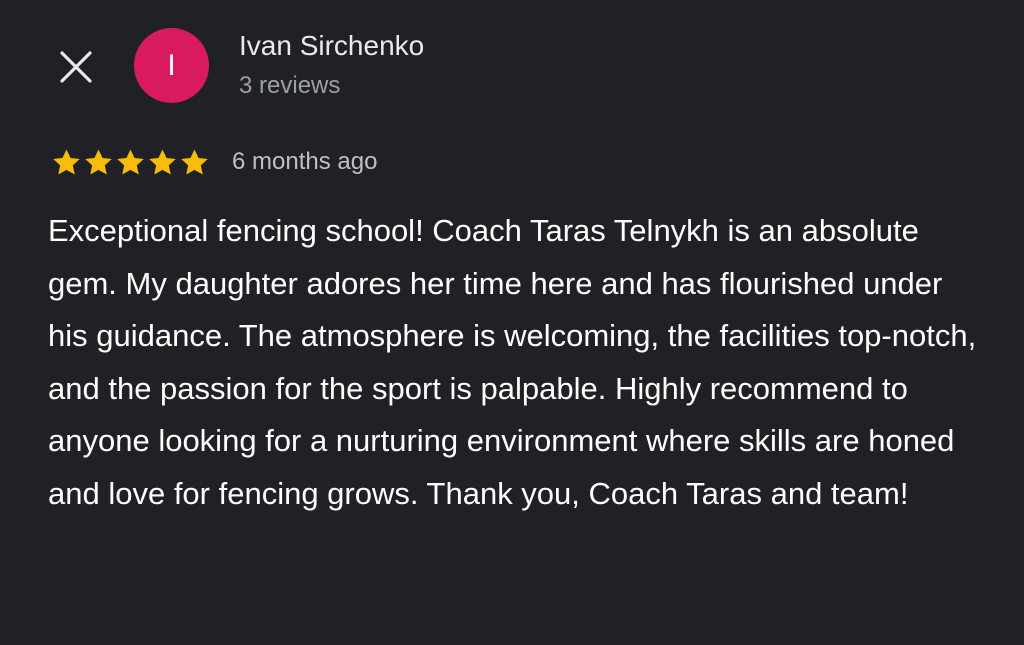 This screenshot has width=1024, height=645. I want to click on avatar-initial: I, so click(171, 65).